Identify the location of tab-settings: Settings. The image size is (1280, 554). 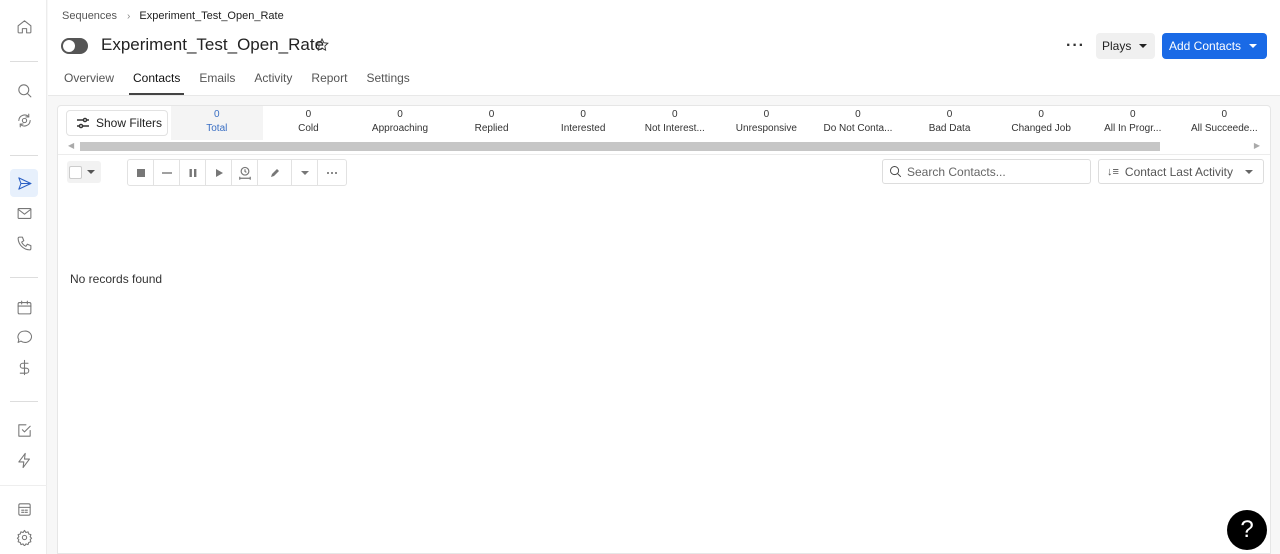
(387, 83).